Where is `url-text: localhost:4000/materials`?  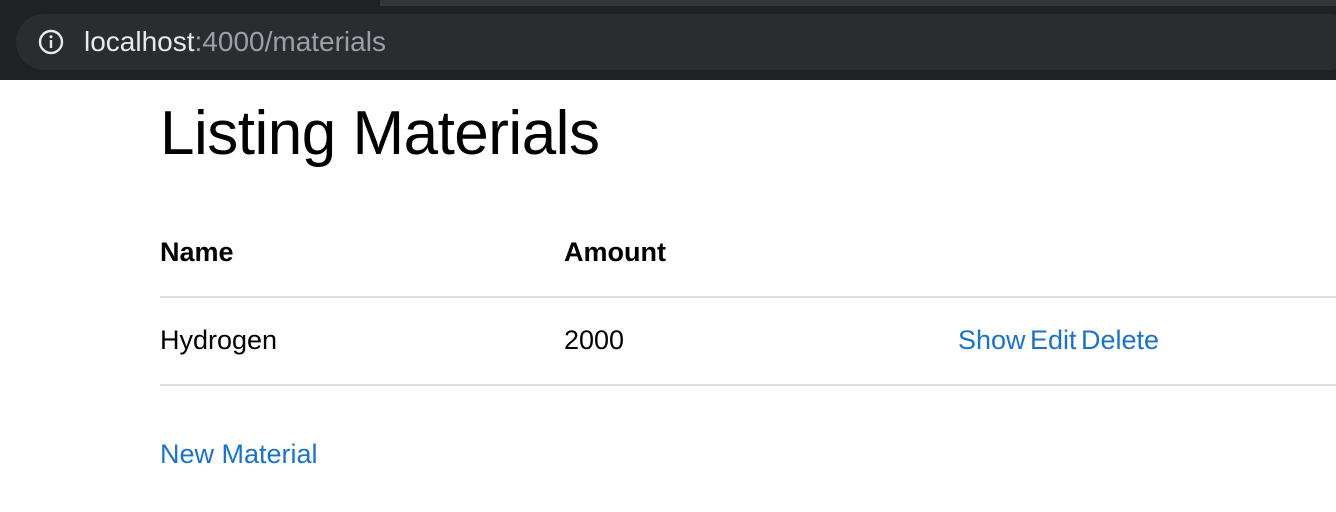 url-text: localhost:4000/materials is located at coordinates (235, 42).